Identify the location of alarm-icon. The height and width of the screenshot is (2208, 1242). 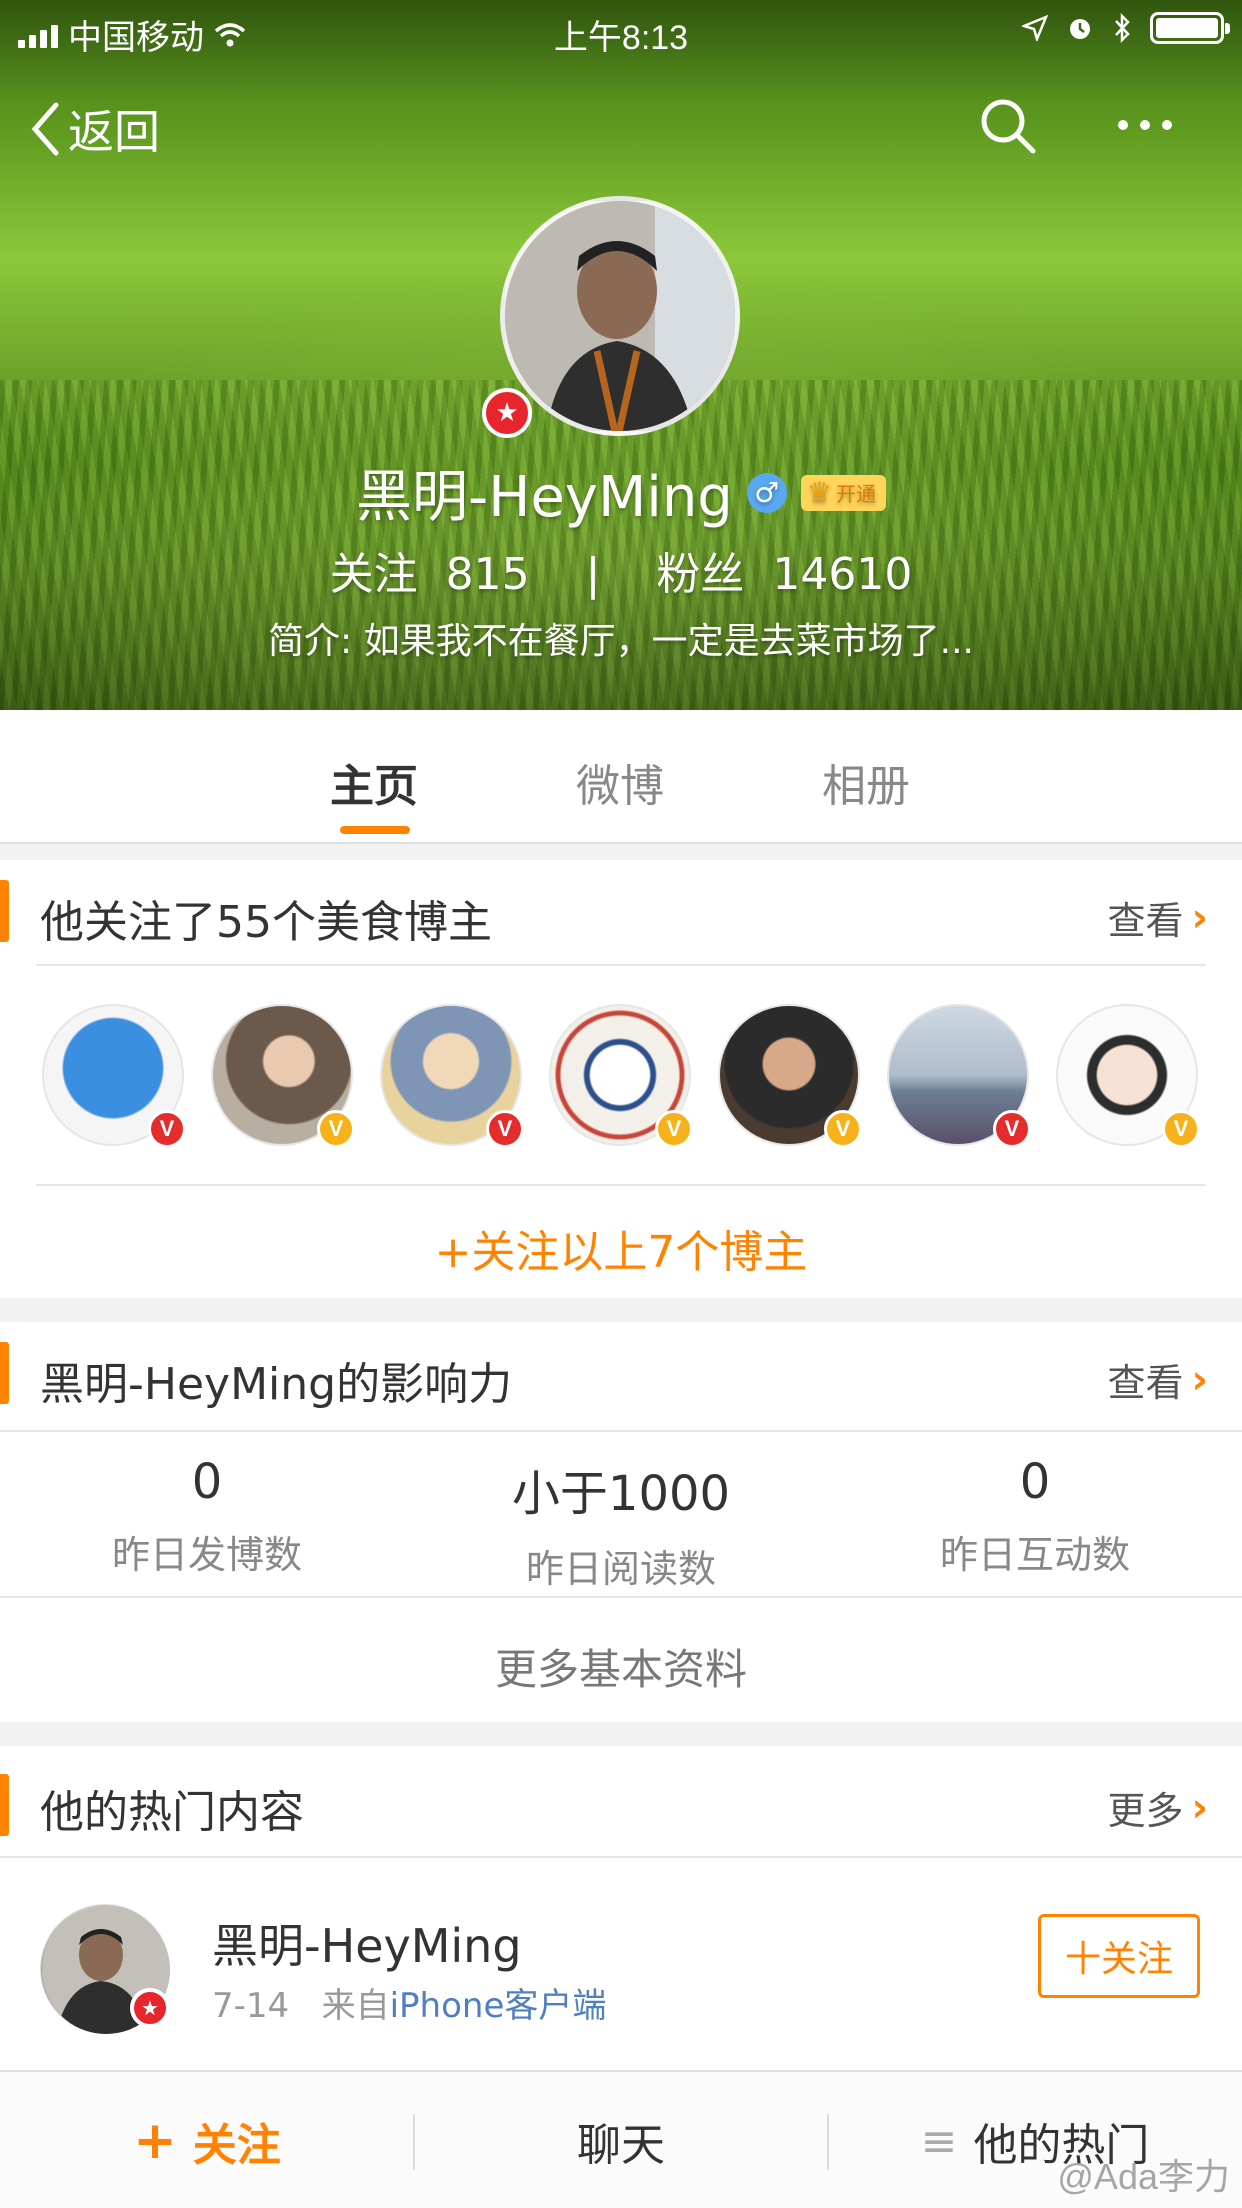
(1080, 29).